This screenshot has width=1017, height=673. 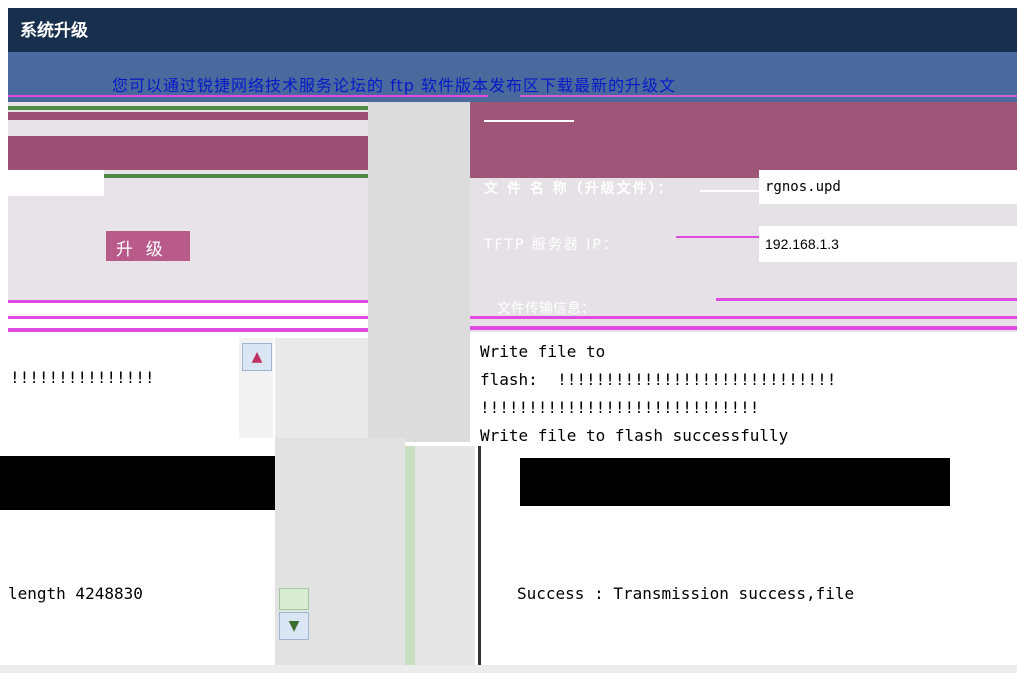 I want to click on file-name-input, so click(x=888, y=187).